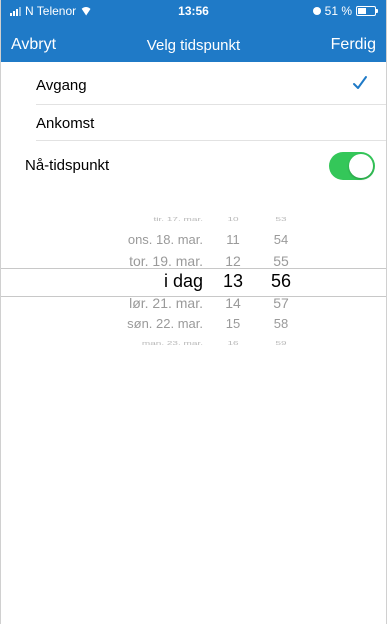 Image resolution: width=387 pixels, height=624 pixels. I want to click on day-item: man. 23. mar., so click(172, 343).